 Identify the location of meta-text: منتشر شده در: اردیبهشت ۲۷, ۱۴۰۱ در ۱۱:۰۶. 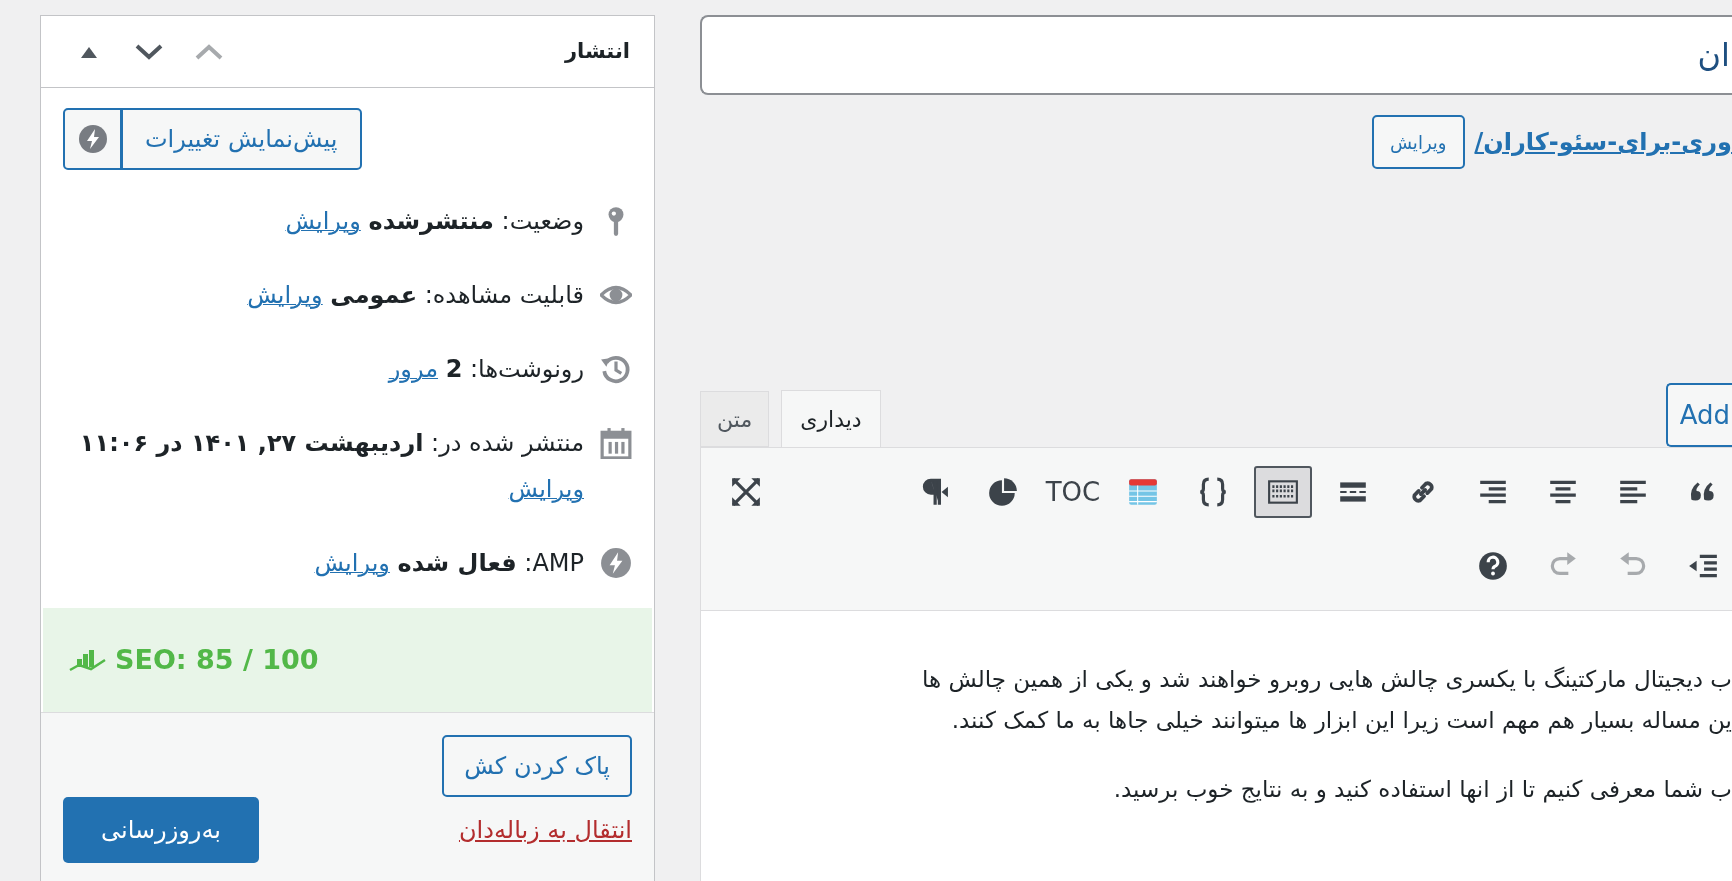
(331, 443).